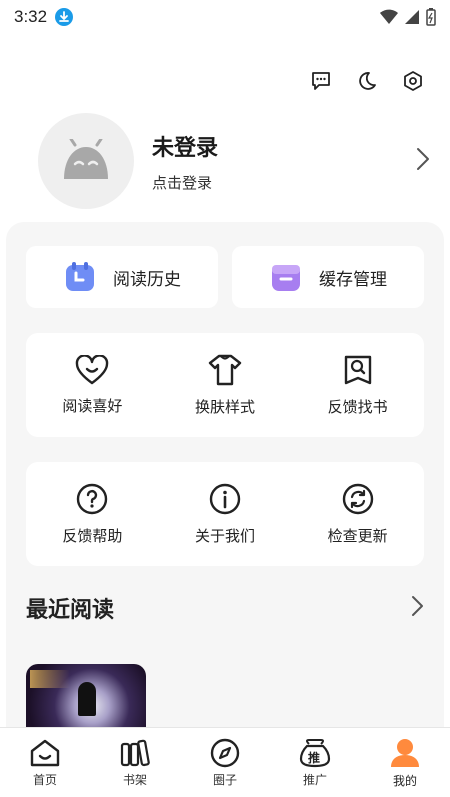  I want to click on nav-promote-label: 推广, so click(314, 779).